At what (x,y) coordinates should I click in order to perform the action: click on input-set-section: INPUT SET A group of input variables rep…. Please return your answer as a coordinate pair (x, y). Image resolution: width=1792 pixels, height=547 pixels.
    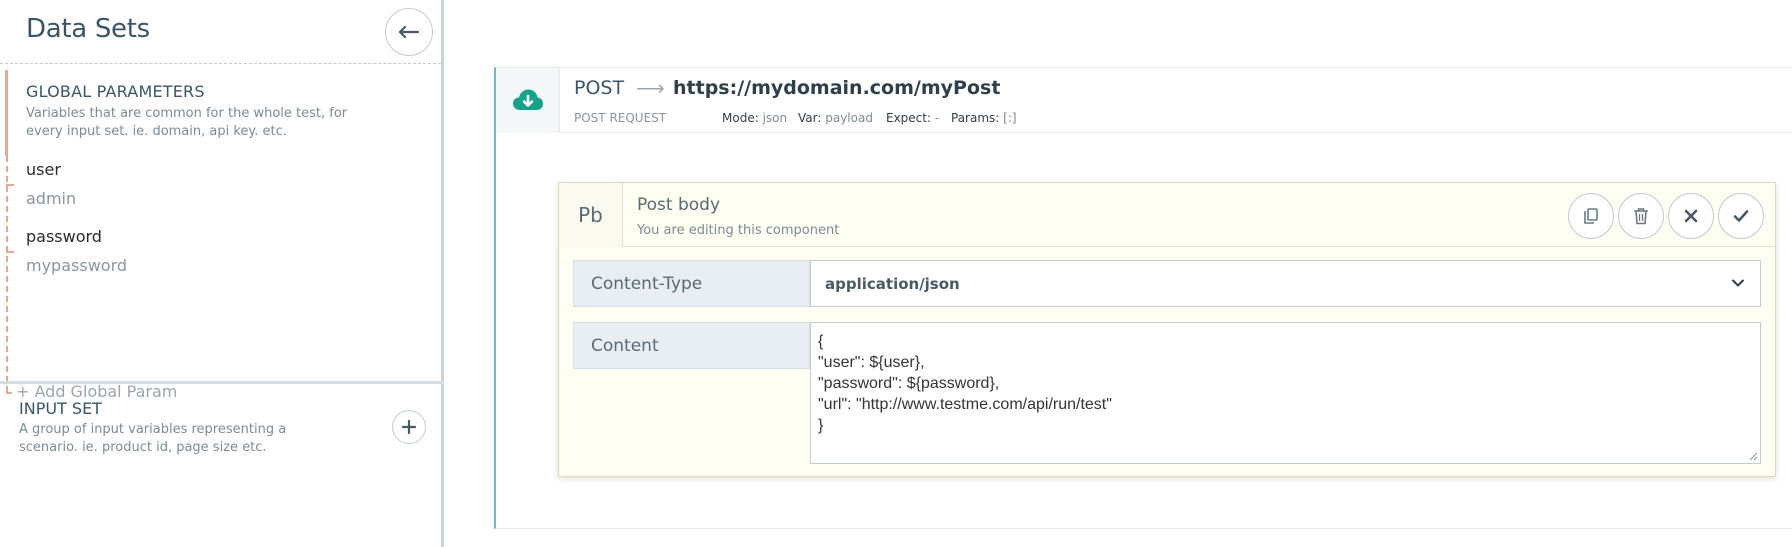
    Looking at the image, I should click on (222, 465).